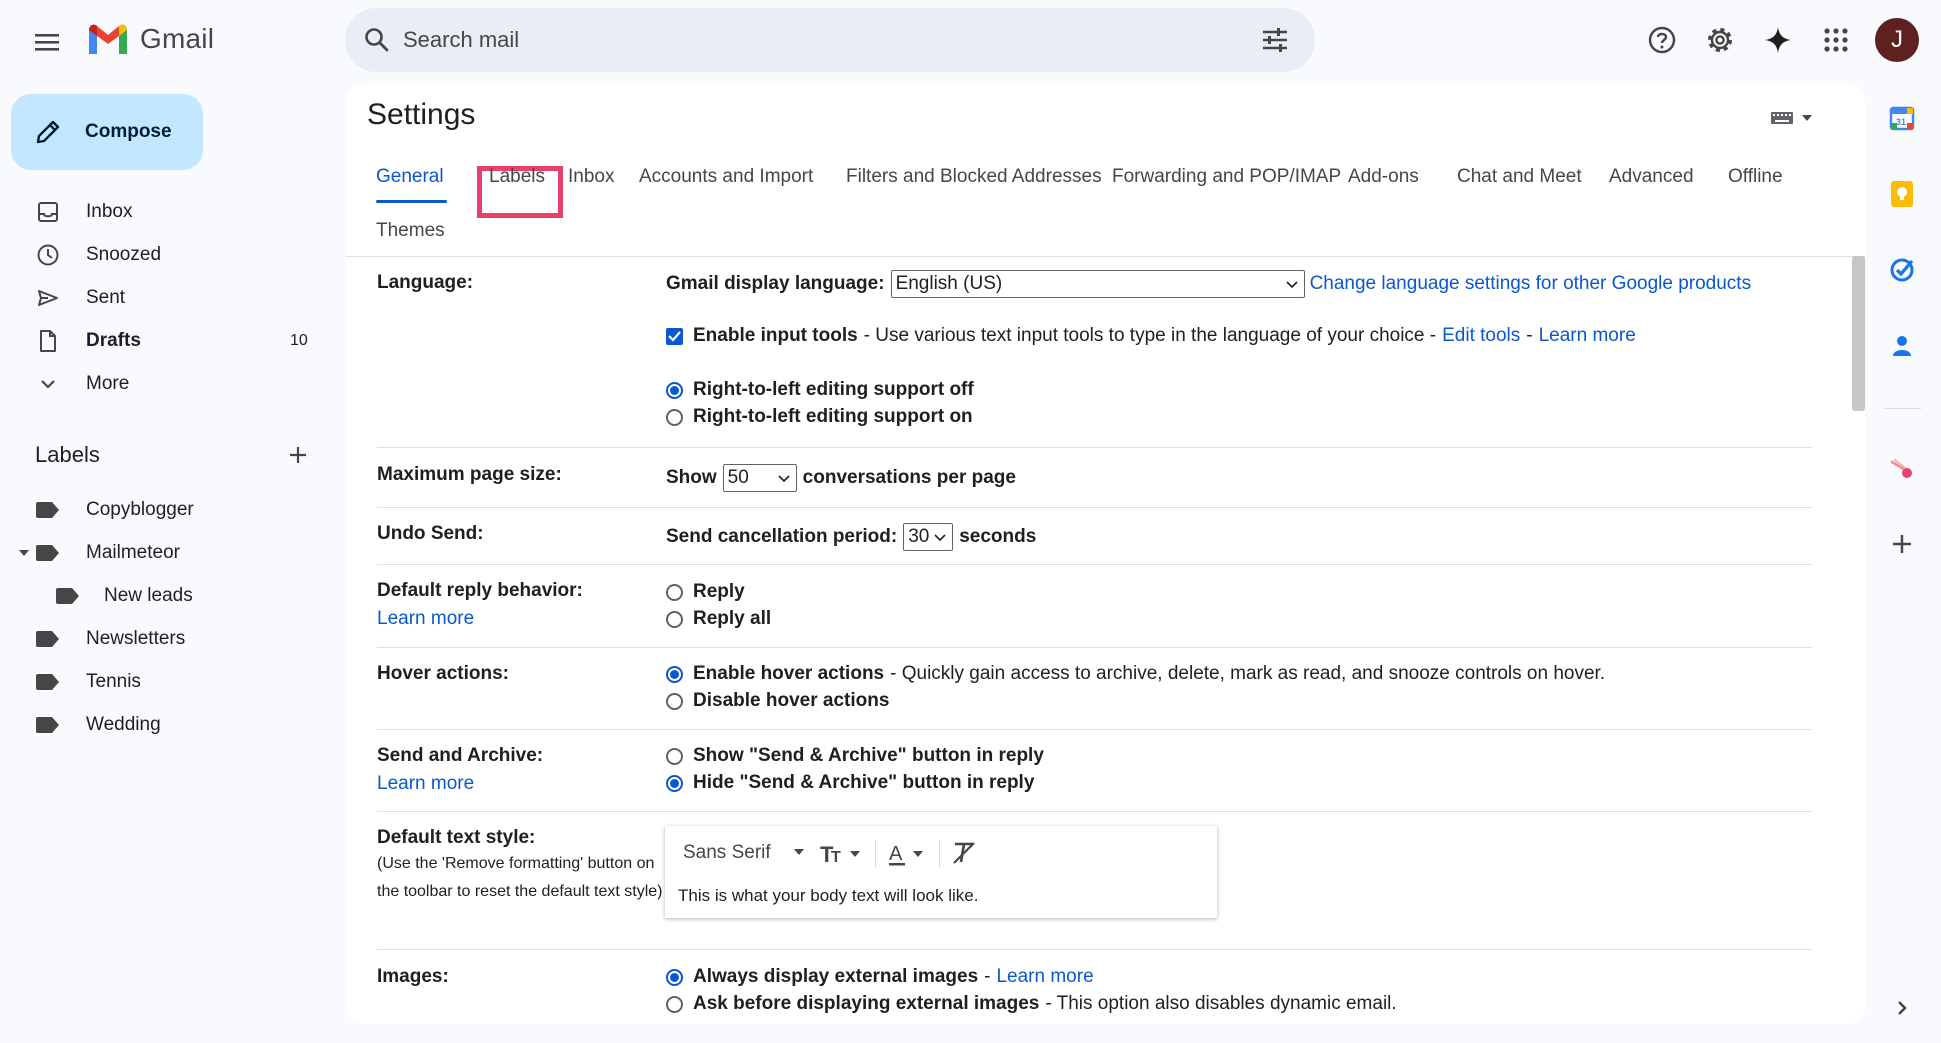 The width and height of the screenshot is (1941, 1043). Describe the element at coordinates (165, 340) in the screenshot. I see `nav-item-drafts: Drafts 10` at that location.